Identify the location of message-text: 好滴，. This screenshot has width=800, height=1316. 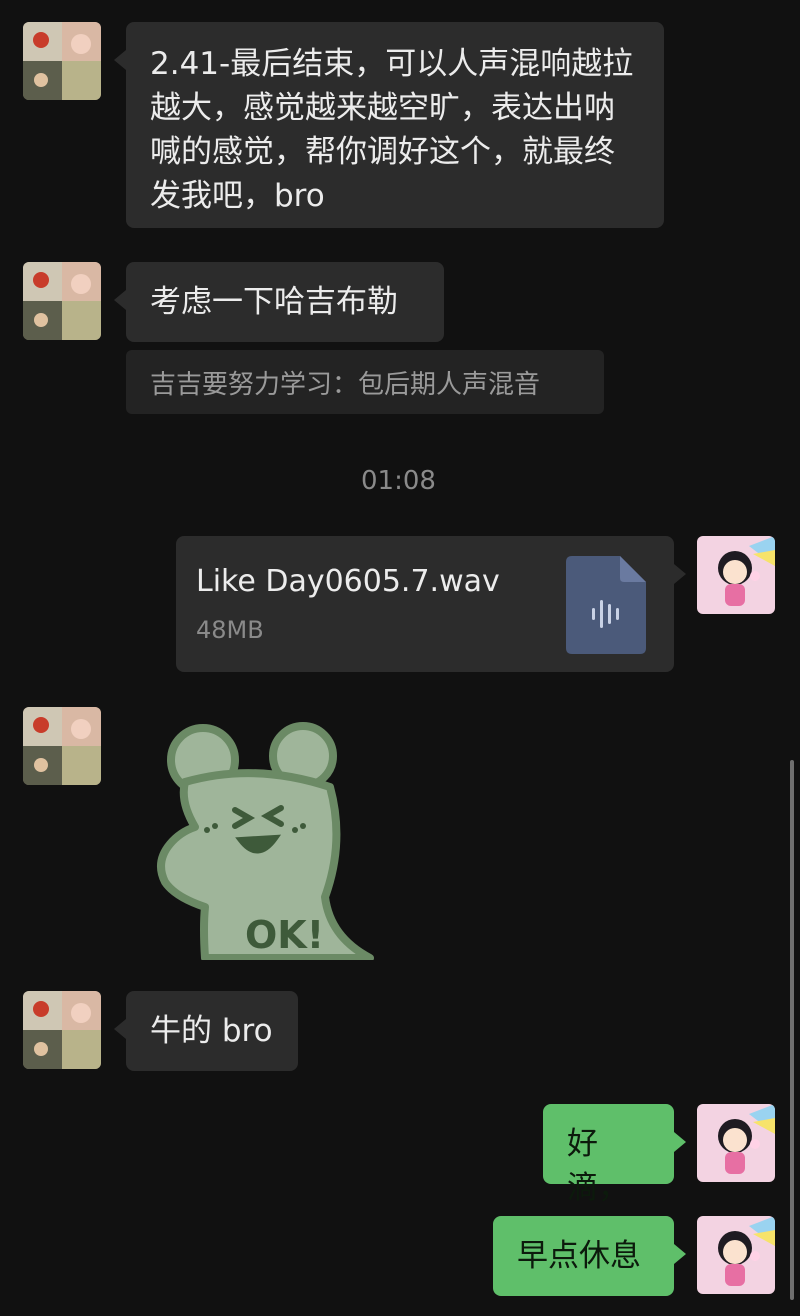
(598, 1166).